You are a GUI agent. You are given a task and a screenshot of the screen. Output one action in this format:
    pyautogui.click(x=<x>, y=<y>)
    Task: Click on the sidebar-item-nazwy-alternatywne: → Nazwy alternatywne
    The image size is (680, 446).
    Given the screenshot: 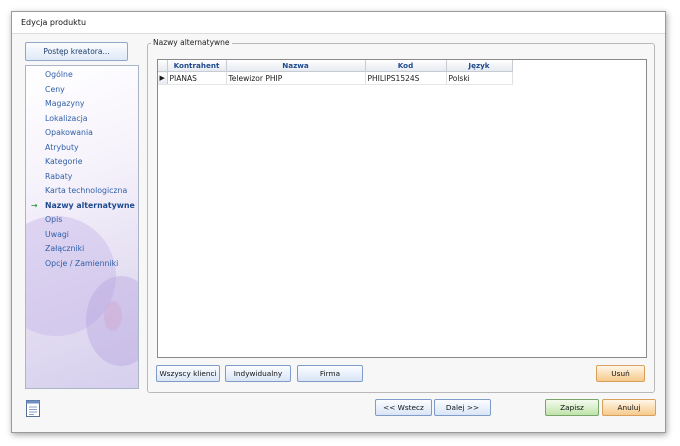 What is the action you would take?
    pyautogui.click(x=82, y=206)
    